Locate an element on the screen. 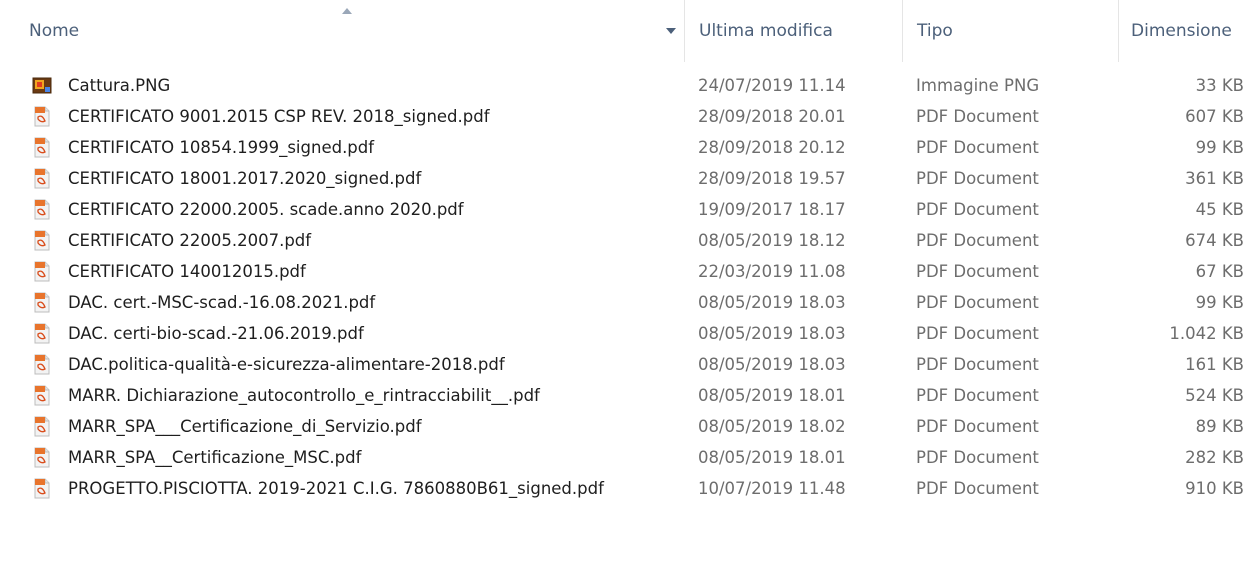 Image resolution: width=1253 pixels, height=588 pixels. file-name: CERTIFICATO 18001.2017.2020_signed.pdf is located at coordinates (245, 178).